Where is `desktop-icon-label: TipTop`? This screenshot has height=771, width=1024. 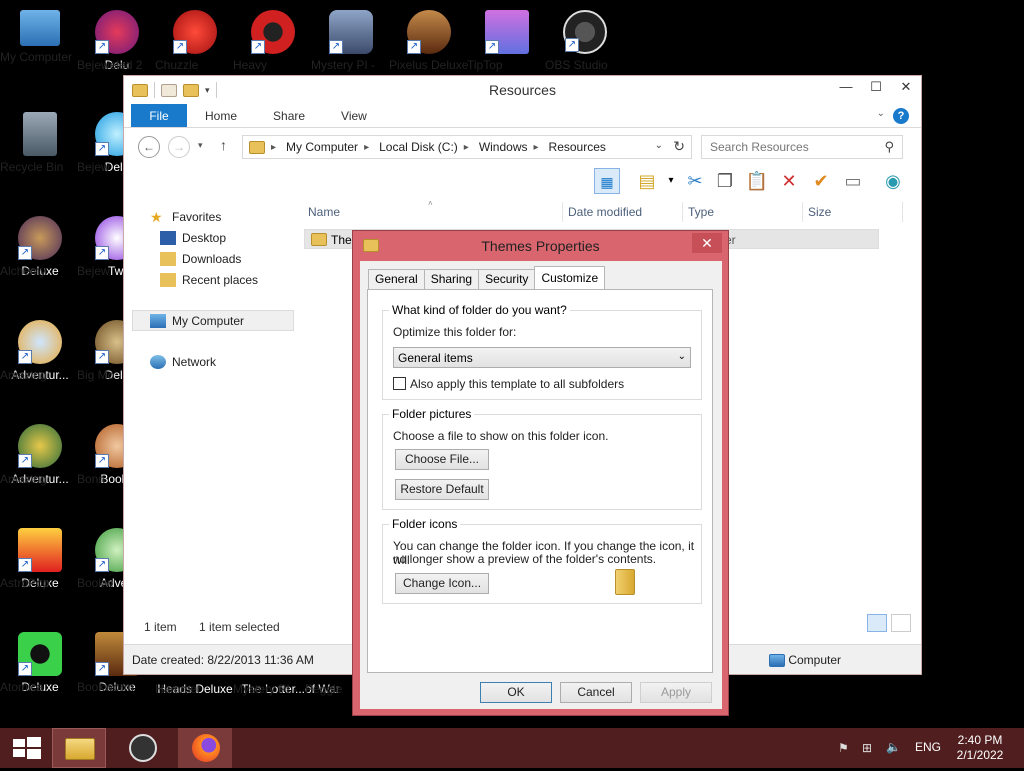 desktop-icon-label: TipTop is located at coordinates (485, 65).